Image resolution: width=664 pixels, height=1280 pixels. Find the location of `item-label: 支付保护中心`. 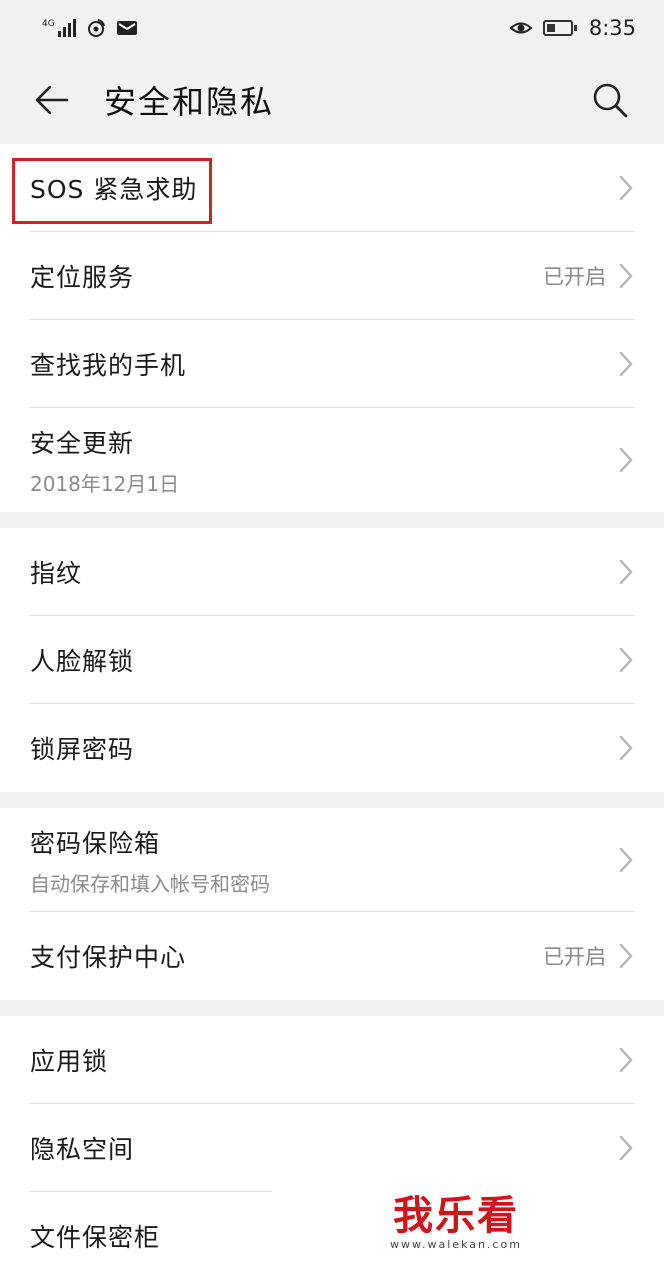

item-label: 支付保护中心 is located at coordinates (108, 957).